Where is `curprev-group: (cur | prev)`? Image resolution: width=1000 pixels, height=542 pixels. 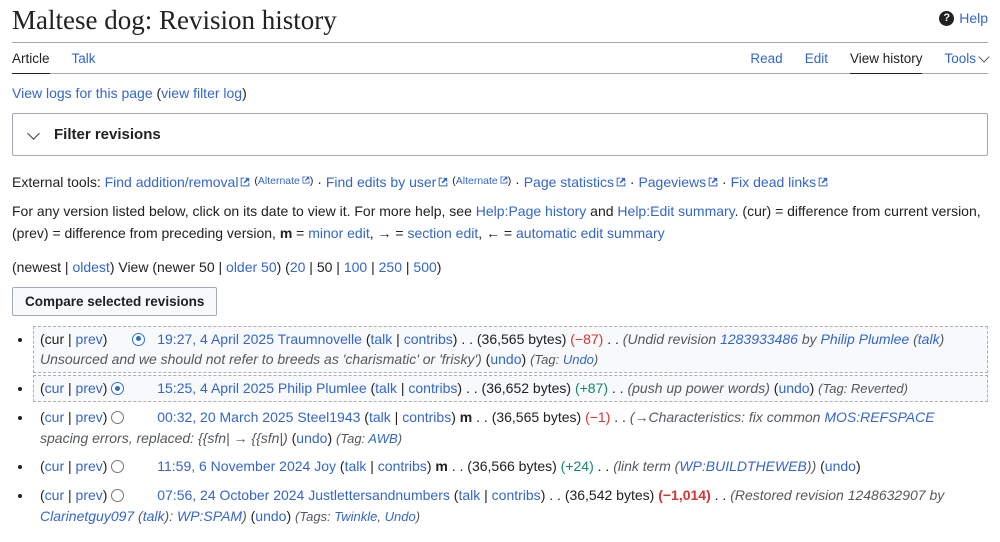
curprev-group: (cur | prev) is located at coordinates (73, 339).